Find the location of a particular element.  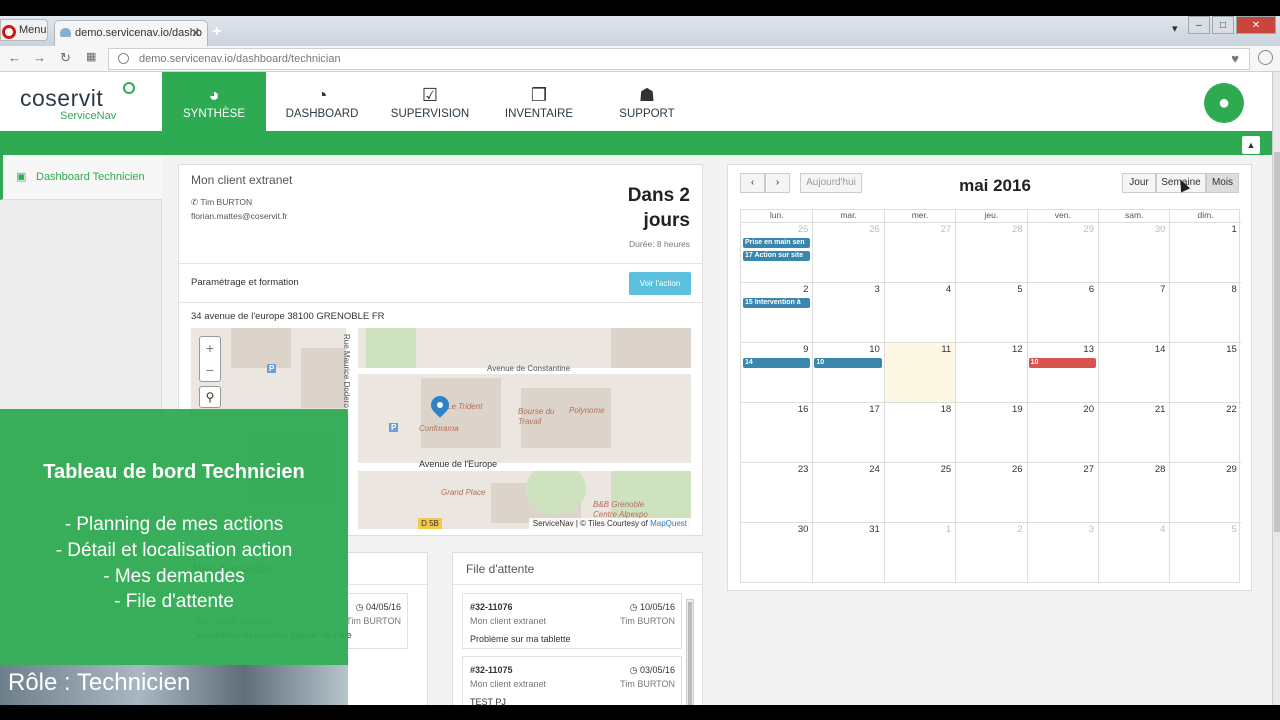

calendar-day-cell: 17 is located at coordinates (848, 432).